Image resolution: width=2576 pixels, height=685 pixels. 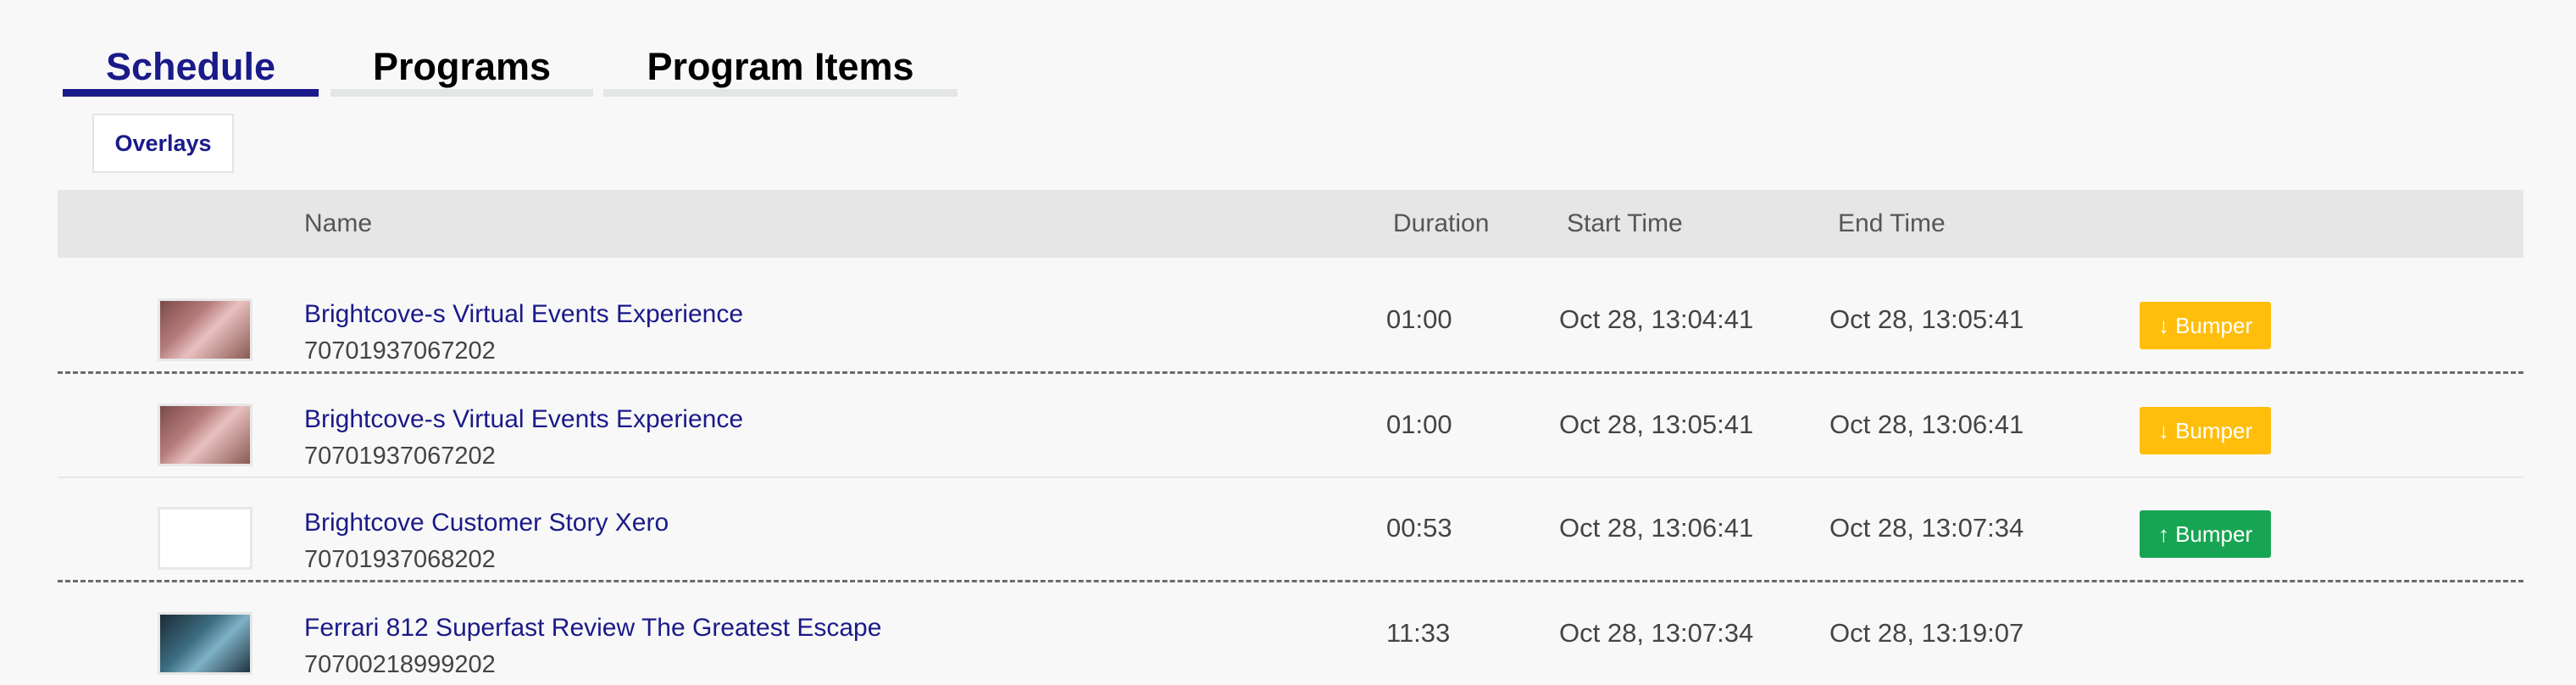 What do you see at coordinates (1926, 528) in the screenshot?
I see `end-time-cell: Oct 28, 13:07:34` at bounding box center [1926, 528].